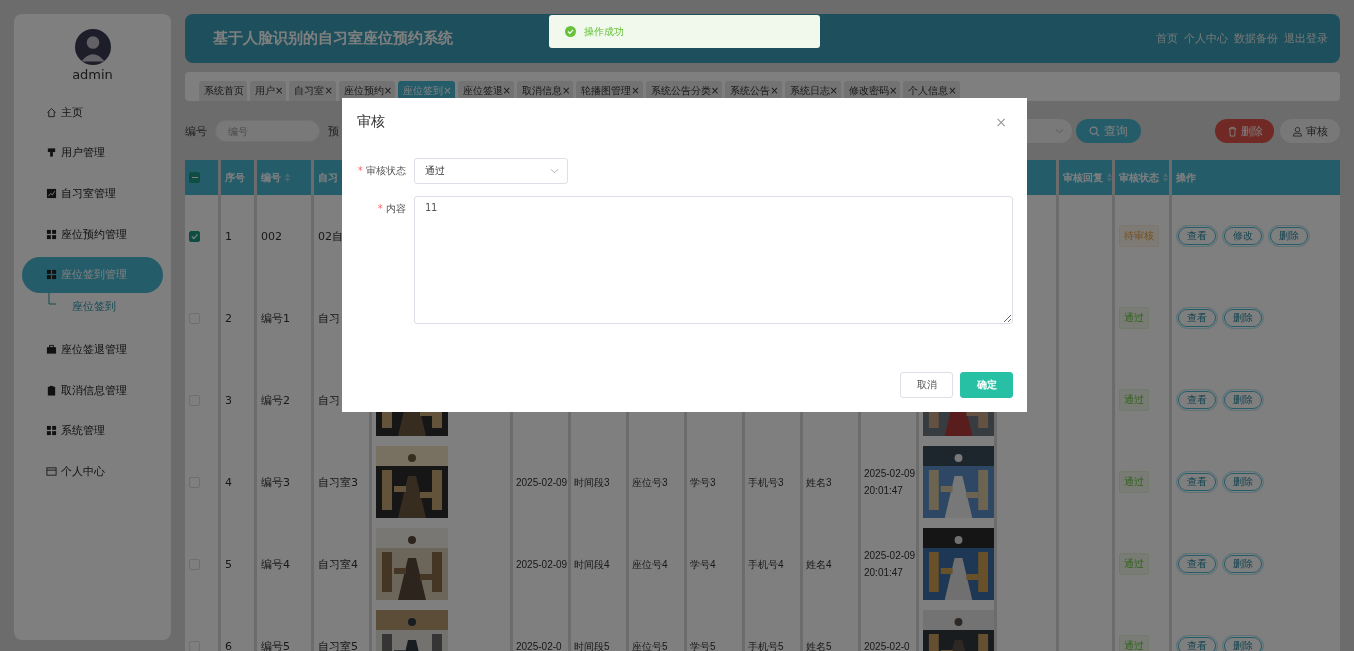 The image size is (1354, 651). I want to click on table-cell: 手机号5, so click(772, 628).